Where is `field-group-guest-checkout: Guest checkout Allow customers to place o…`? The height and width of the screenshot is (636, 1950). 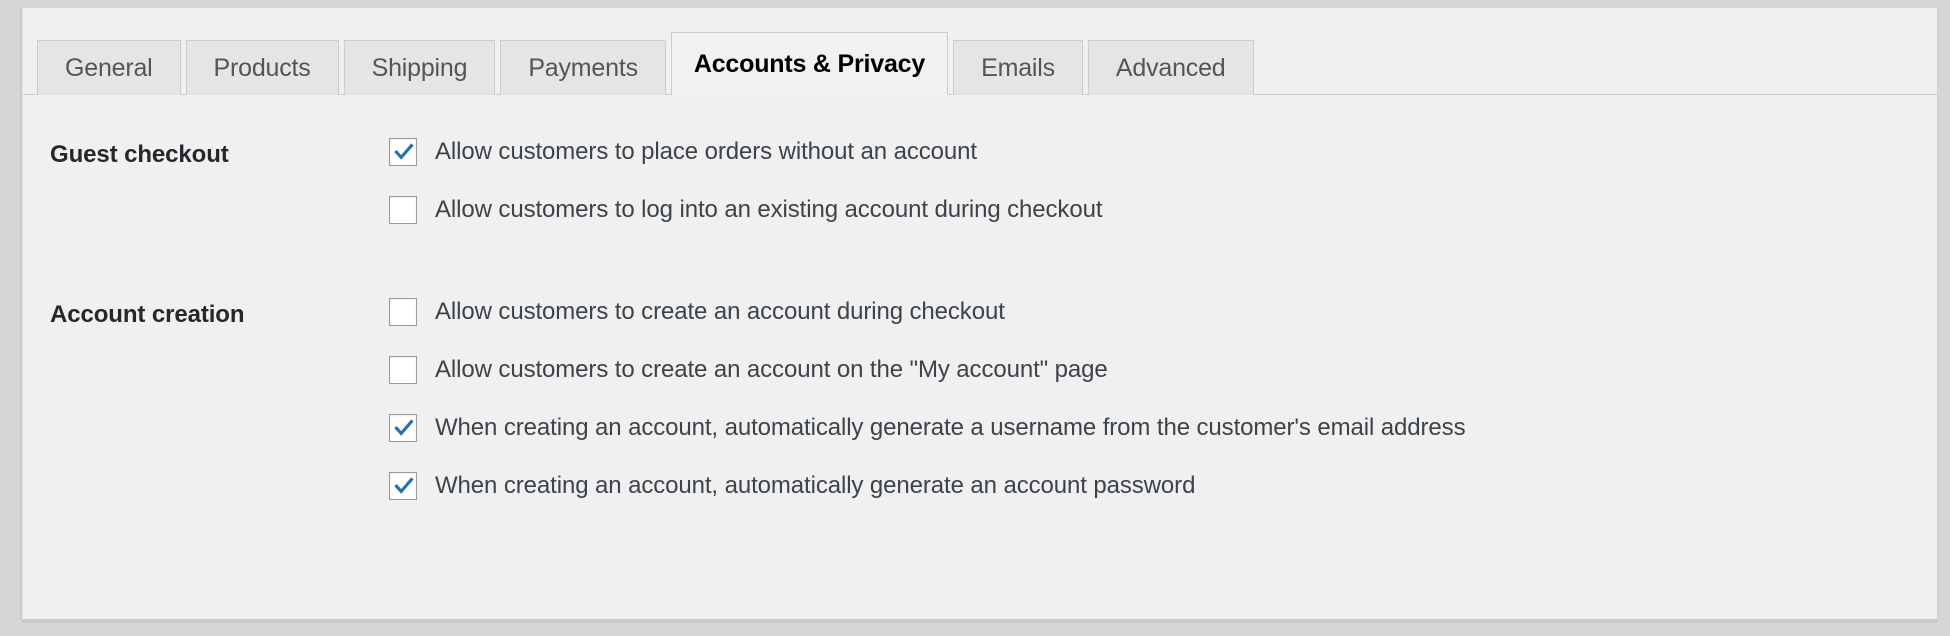 field-group-guest-checkout: Guest checkout Allow customers to place o… is located at coordinates (980, 181).